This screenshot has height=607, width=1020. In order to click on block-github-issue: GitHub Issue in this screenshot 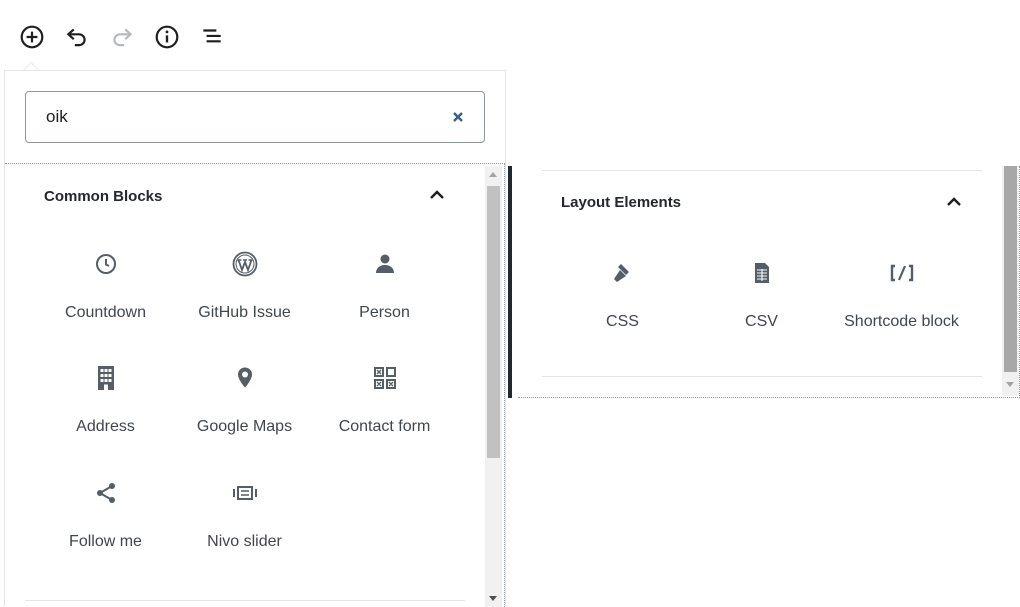, I will do `click(244, 292)`.